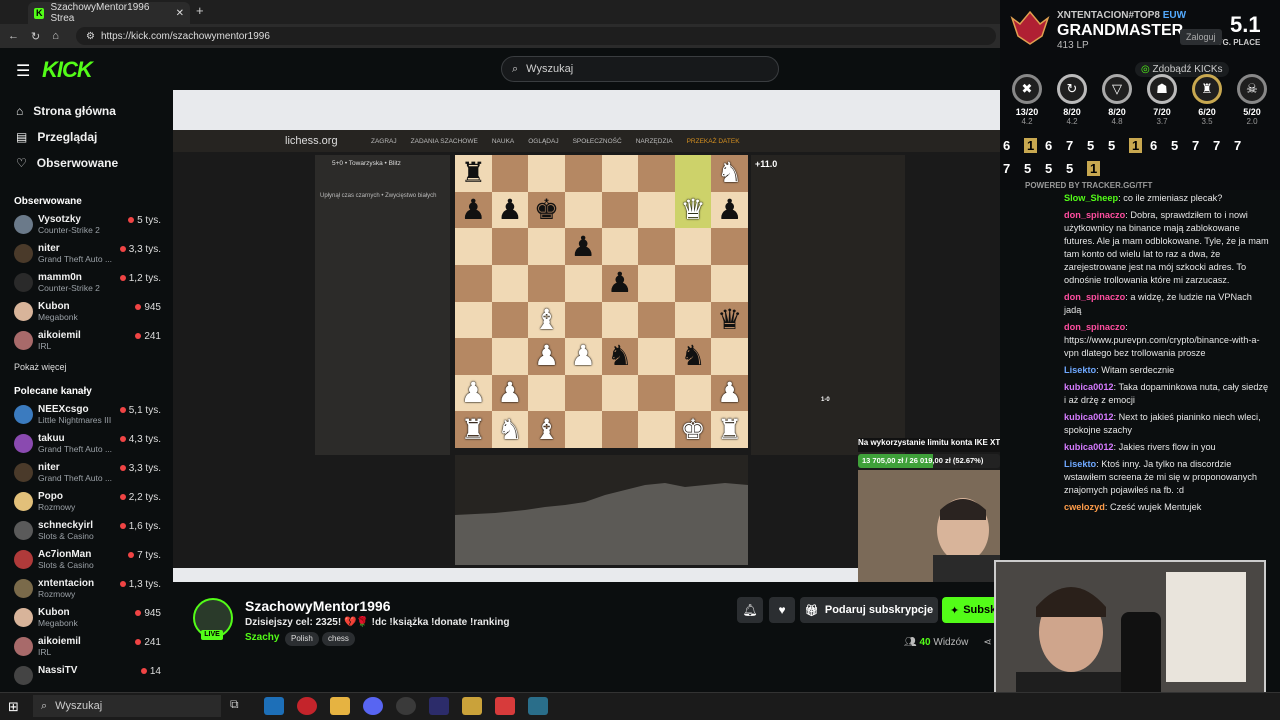 The image size is (1280, 720). What do you see at coordinates (1182, 69) in the screenshot?
I see `kicks-button: ◎ Zdobądź KICKs` at bounding box center [1182, 69].